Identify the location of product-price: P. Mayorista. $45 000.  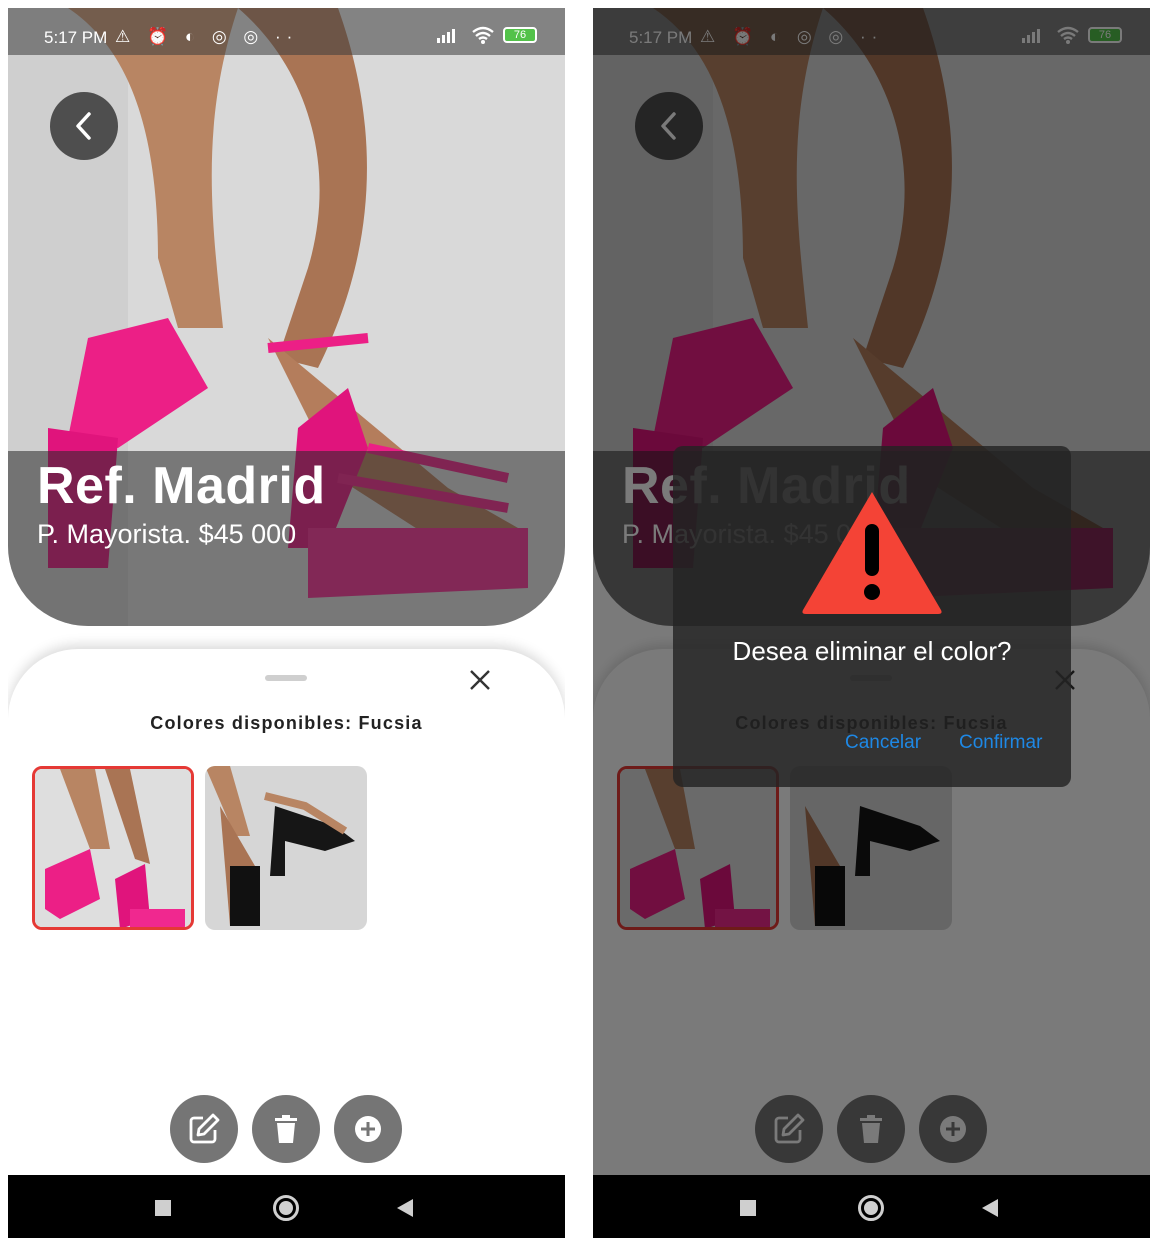
(167, 534).